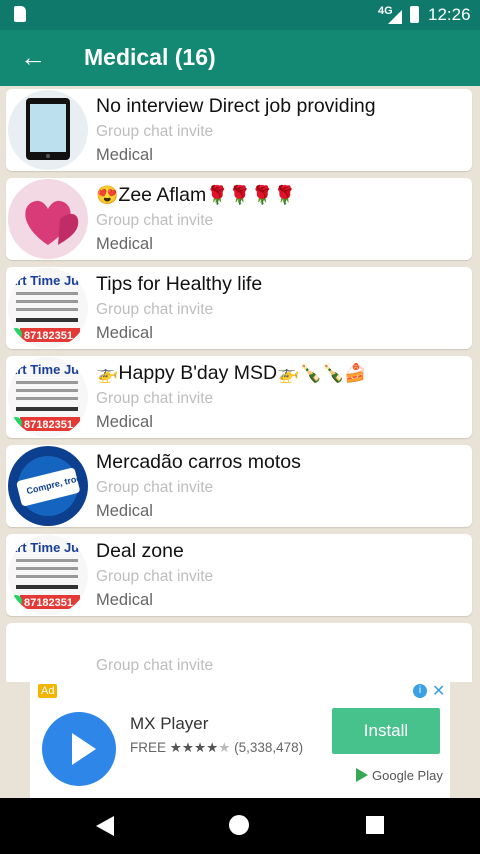 The width and height of the screenshot is (480, 854). Describe the element at coordinates (414, 14) in the screenshot. I see `battery-icon` at that location.